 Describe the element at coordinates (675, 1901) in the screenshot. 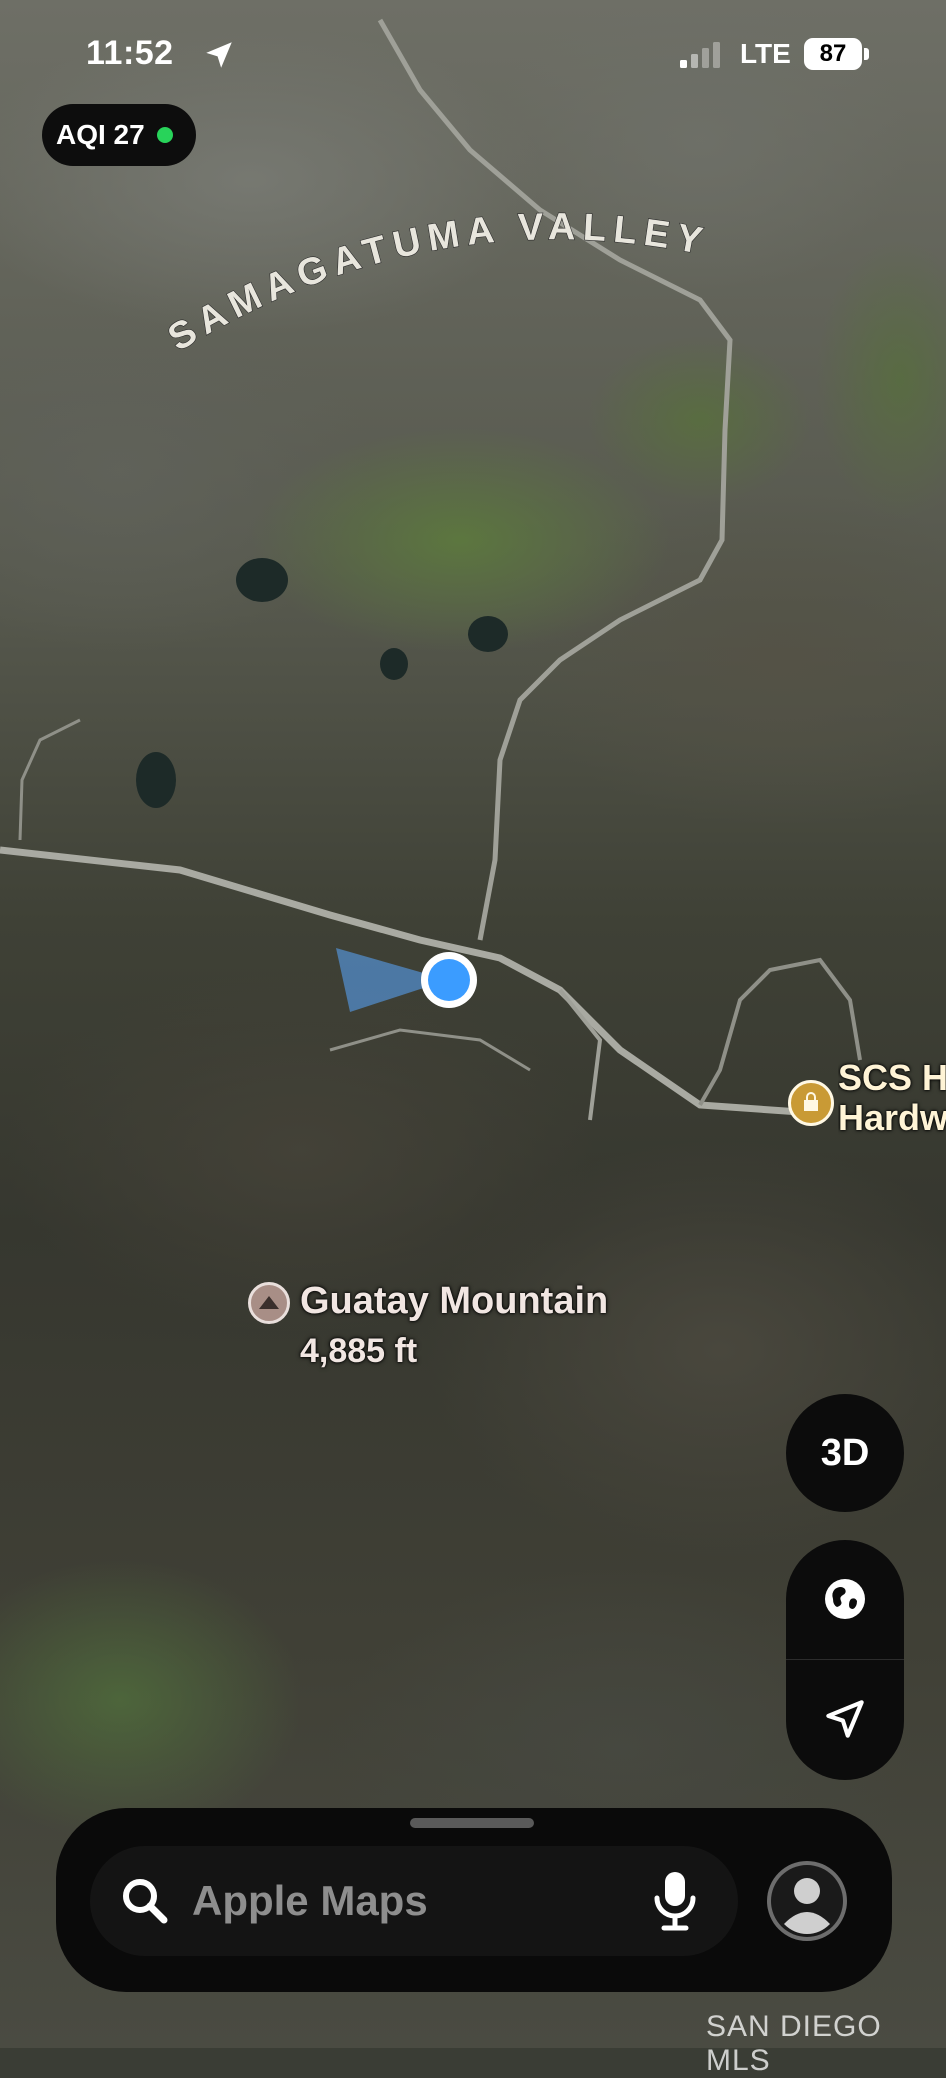

I see `microphone-icon` at that location.